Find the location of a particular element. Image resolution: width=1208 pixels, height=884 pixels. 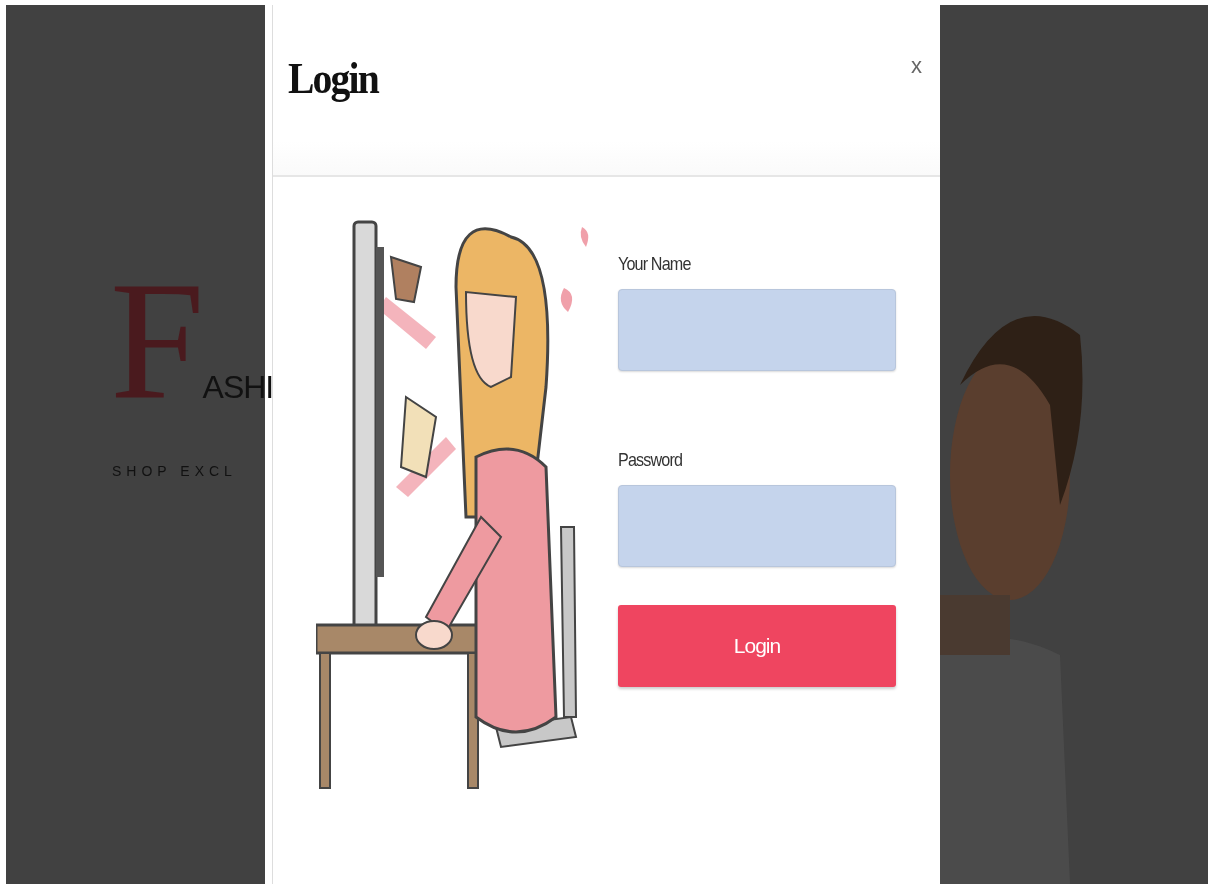

login-button: Login is located at coordinates (757, 646).